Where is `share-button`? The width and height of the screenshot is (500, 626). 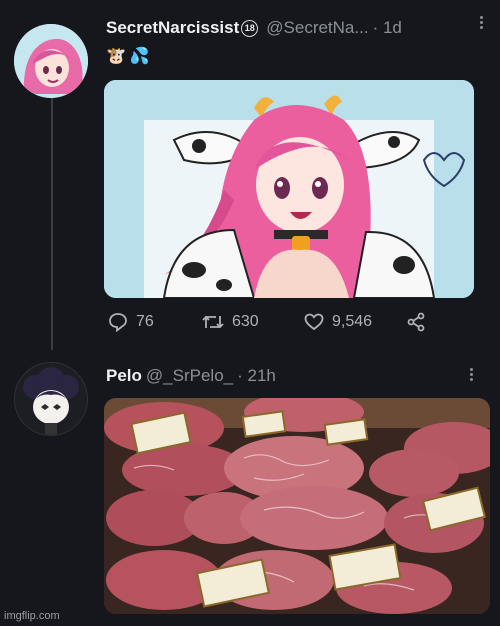
share-button is located at coordinates (416, 322).